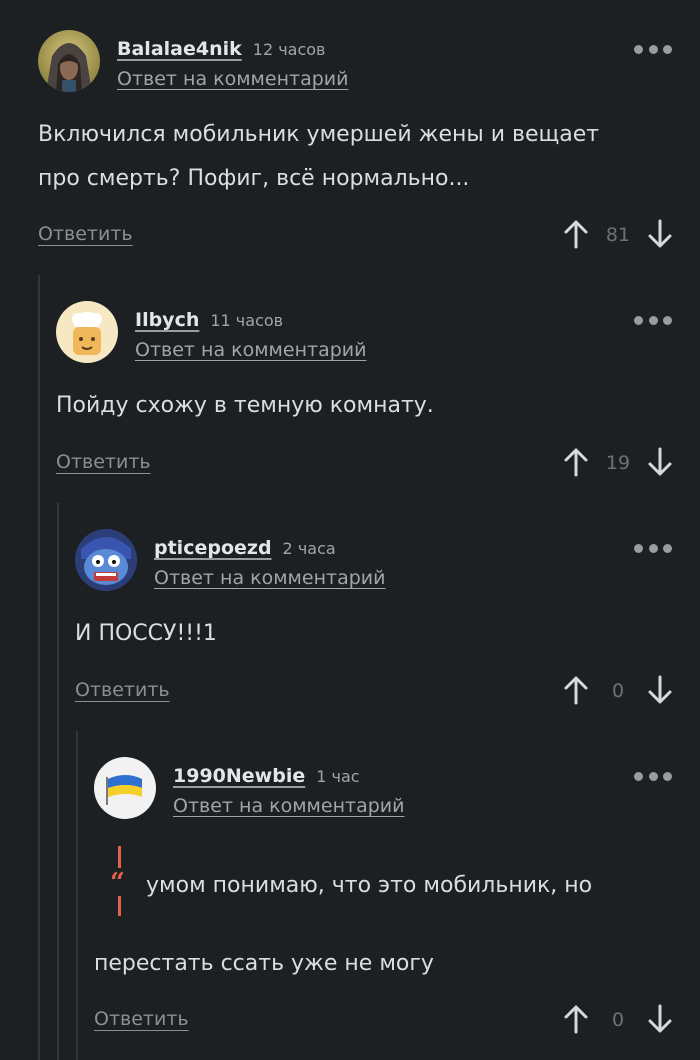 This screenshot has height=1060, width=700. I want to click on timestamp: 1 час, so click(338, 776).